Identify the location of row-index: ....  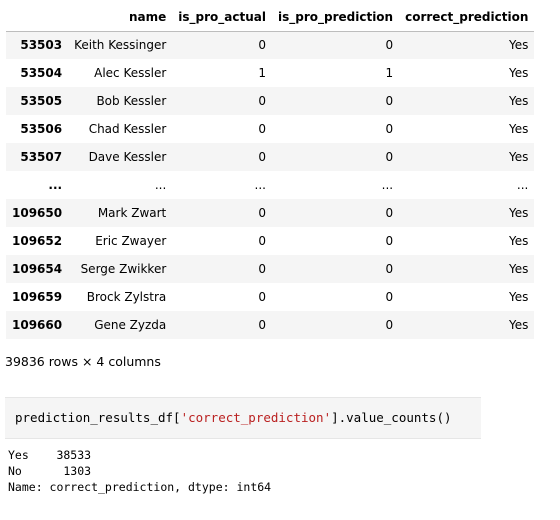
(55, 185).